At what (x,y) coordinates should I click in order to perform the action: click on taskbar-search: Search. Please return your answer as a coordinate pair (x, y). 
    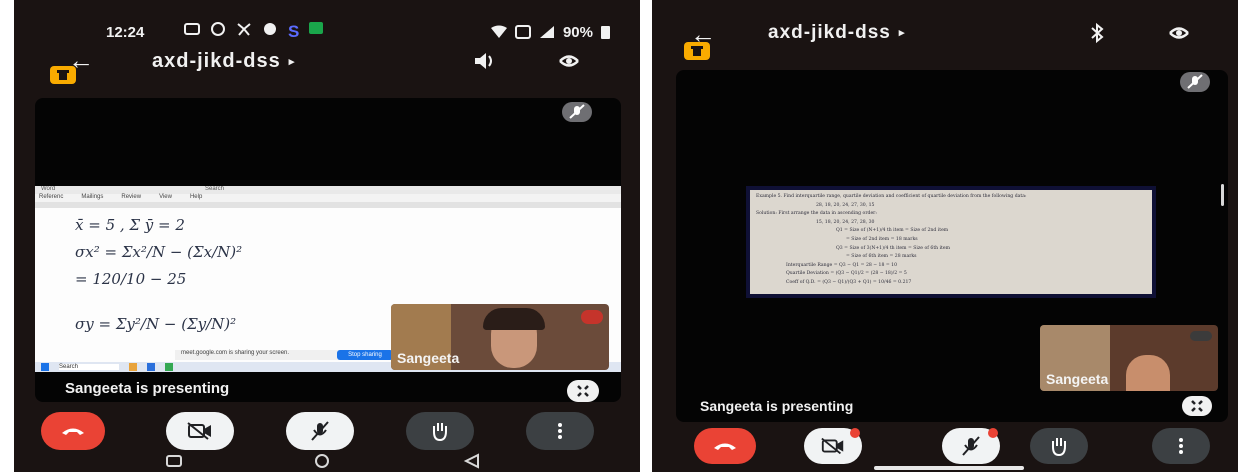
    Looking at the image, I should click on (89, 367).